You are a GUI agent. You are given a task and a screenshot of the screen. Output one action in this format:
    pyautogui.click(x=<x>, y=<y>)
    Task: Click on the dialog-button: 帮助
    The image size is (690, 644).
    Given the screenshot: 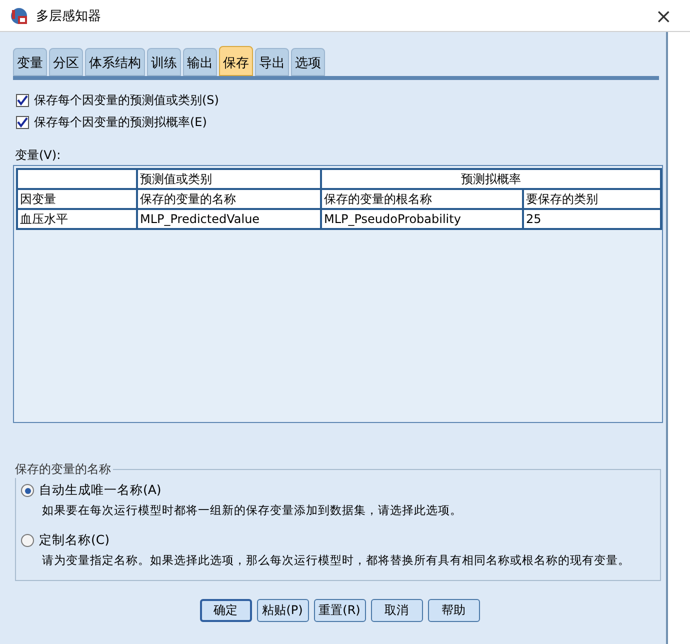 What is the action you would take?
    pyautogui.click(x=454, y=610)
    